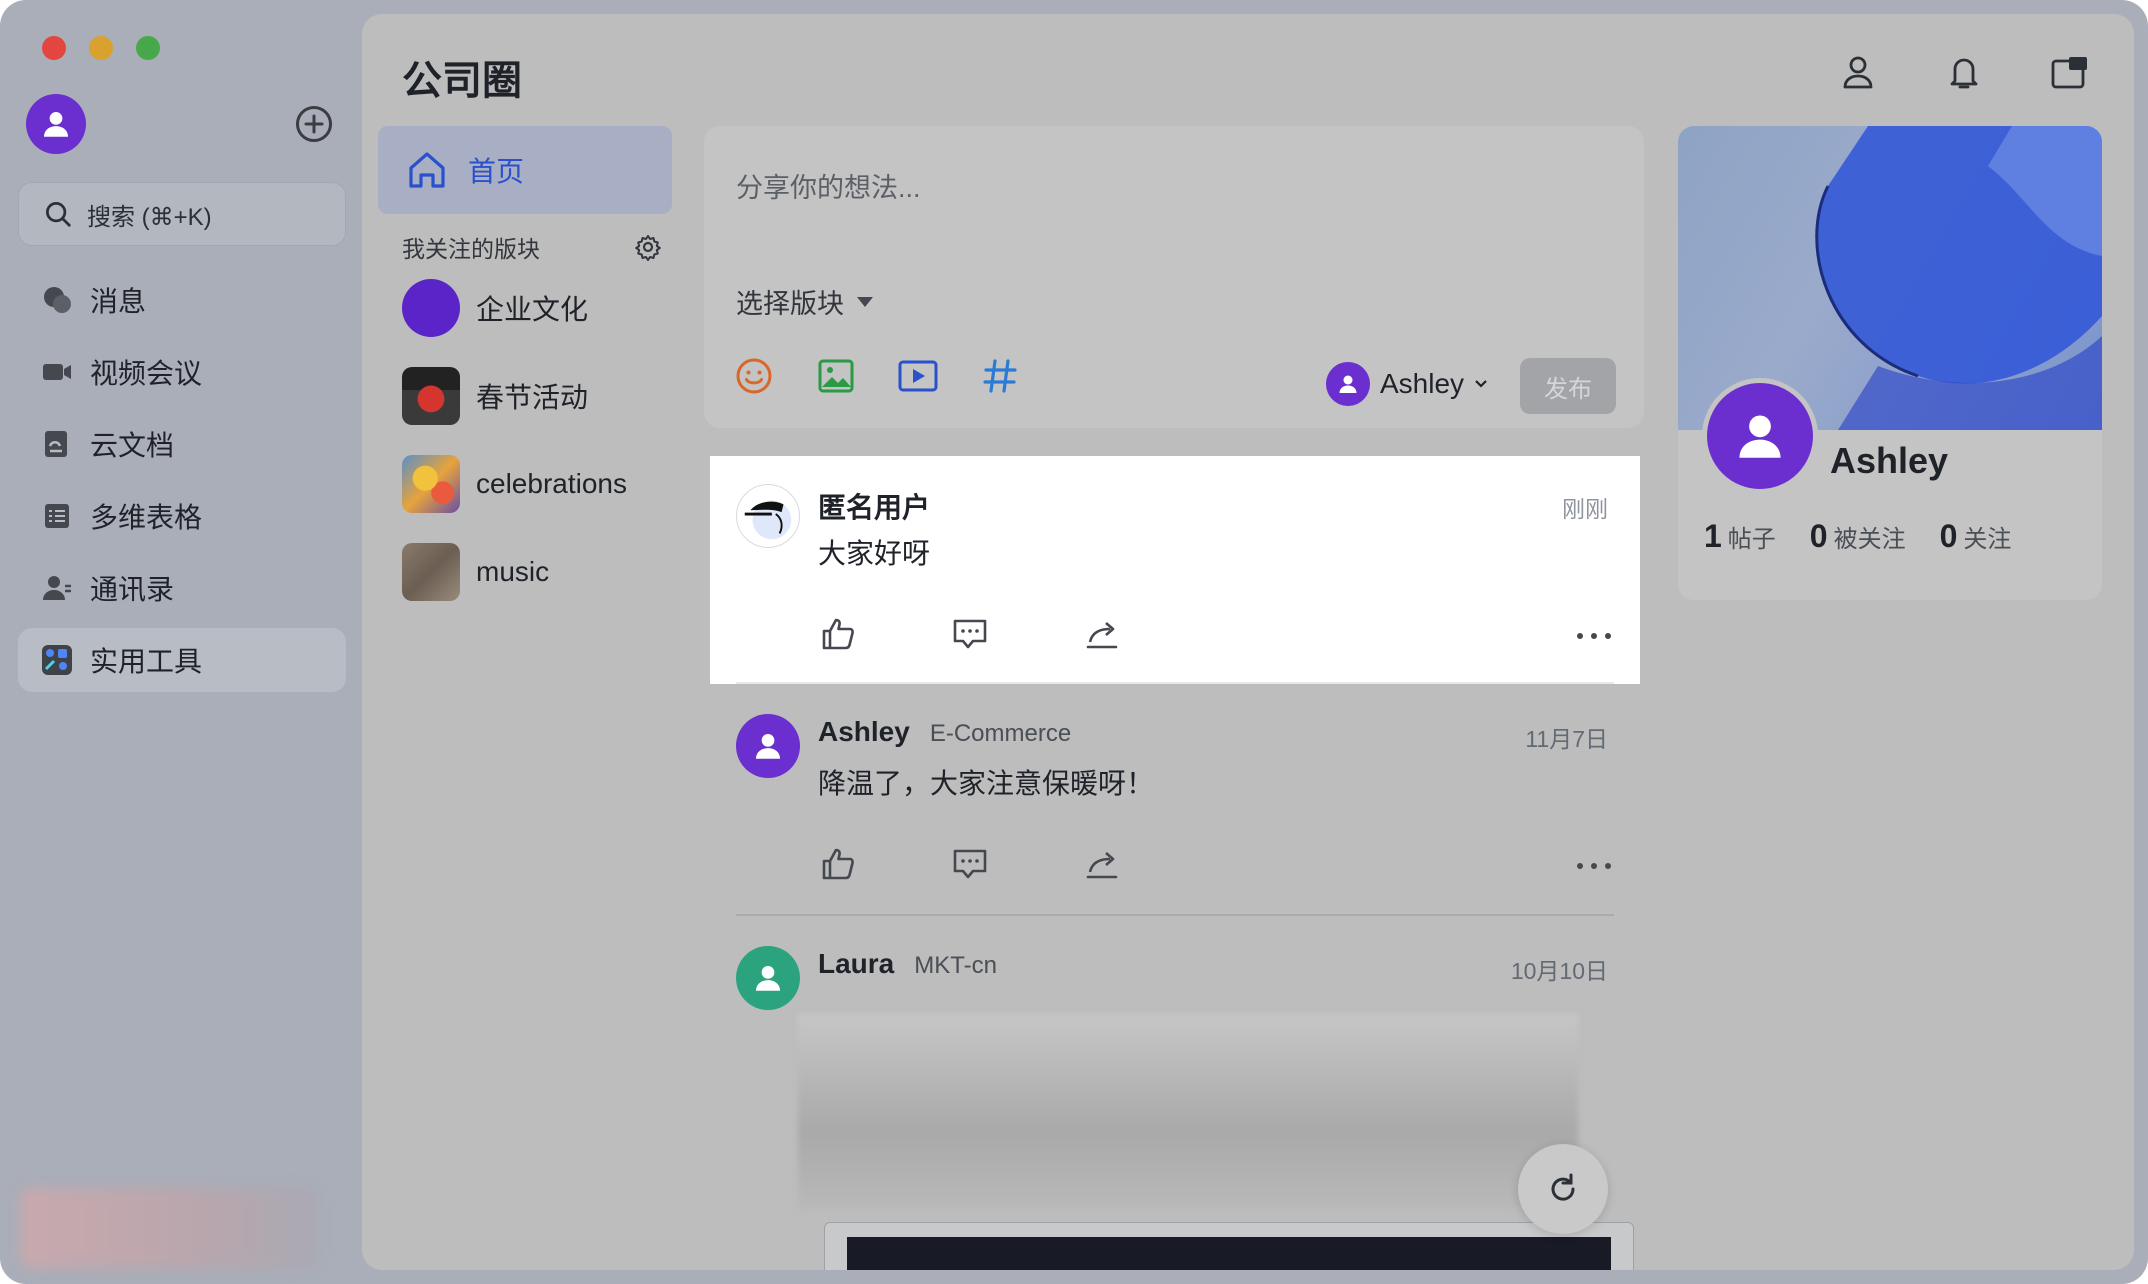  Describe the element at coordinates (513, 571) in the screenshot. I see `board-label: music` at that location.